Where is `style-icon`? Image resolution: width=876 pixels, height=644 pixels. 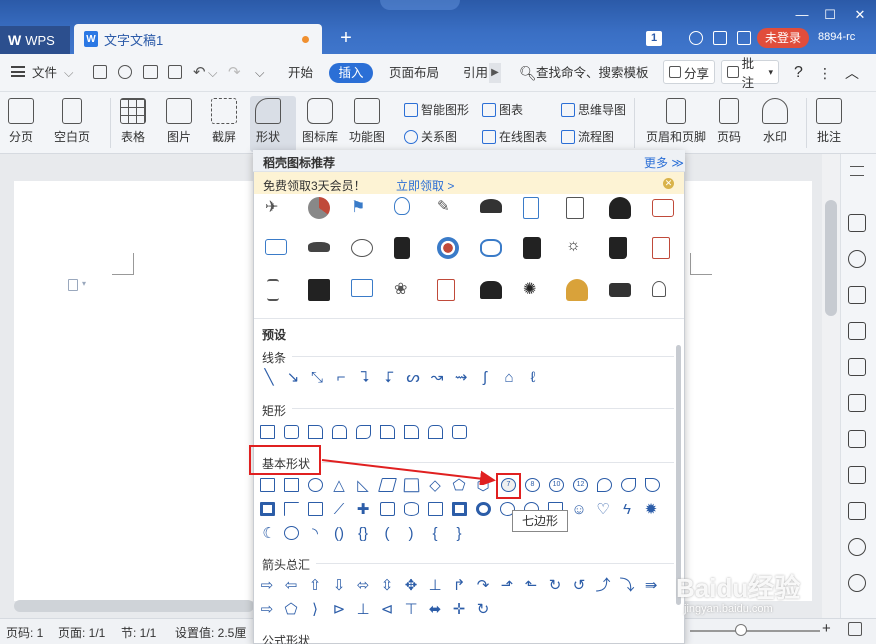
style-icon is located at coordinates (857, 259).